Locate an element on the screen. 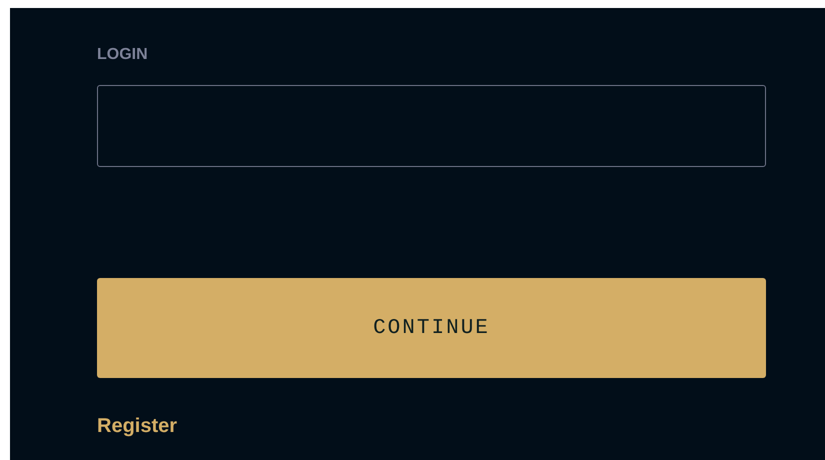 The height and width of the screenshot is (460, 825). login-label: LOGIN is located at coordinates (123, 55).